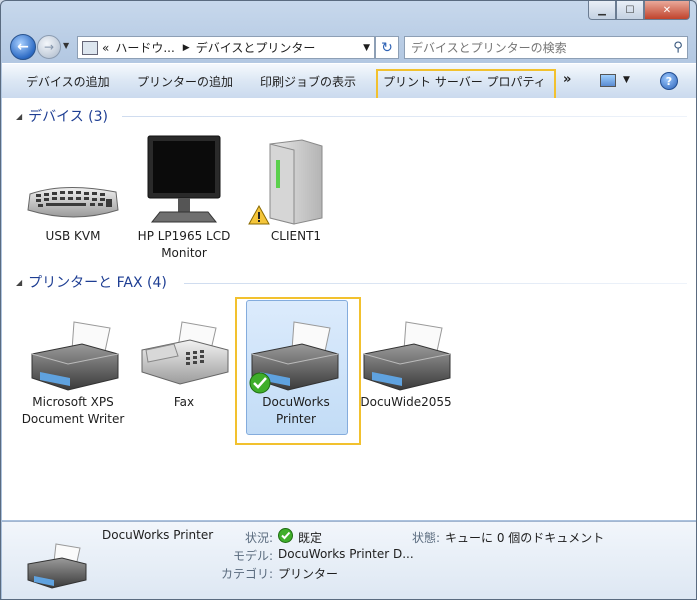  Describe the element at coordinates (247, 574) in the screenshot. I see `category-label: カテゴリ:` at that location.